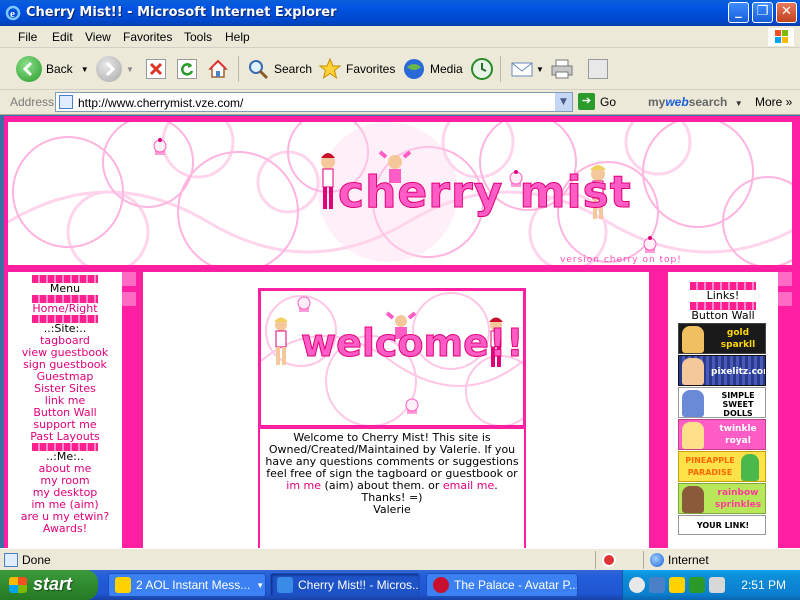  Describe the element at coordinates (130, 69) in the screenshot. I see `forward-dropdown-icon: ▼` at that location.